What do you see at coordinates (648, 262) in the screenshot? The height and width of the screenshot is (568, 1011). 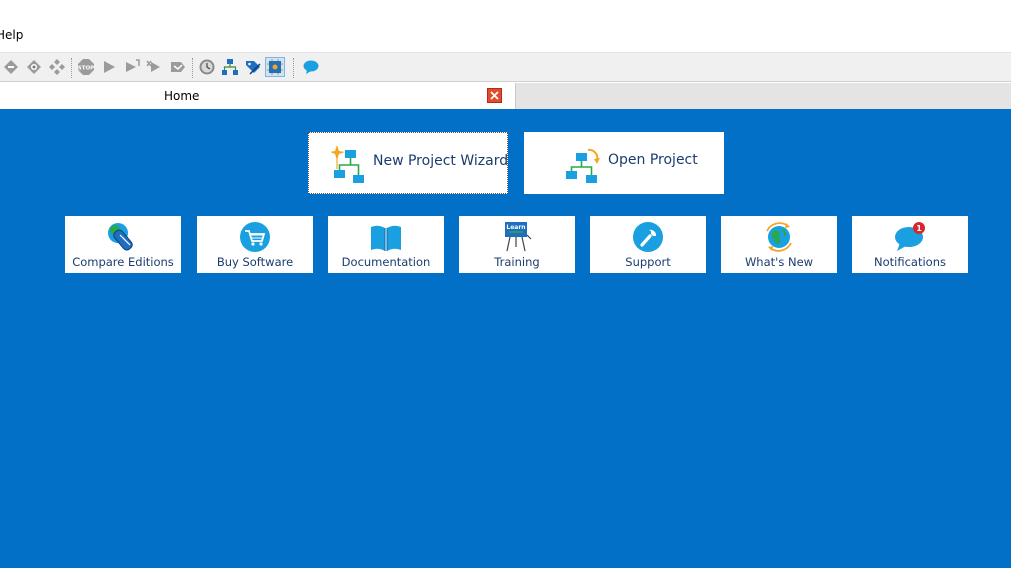 I see `support-label: Support` at bounding box center [648, 262].